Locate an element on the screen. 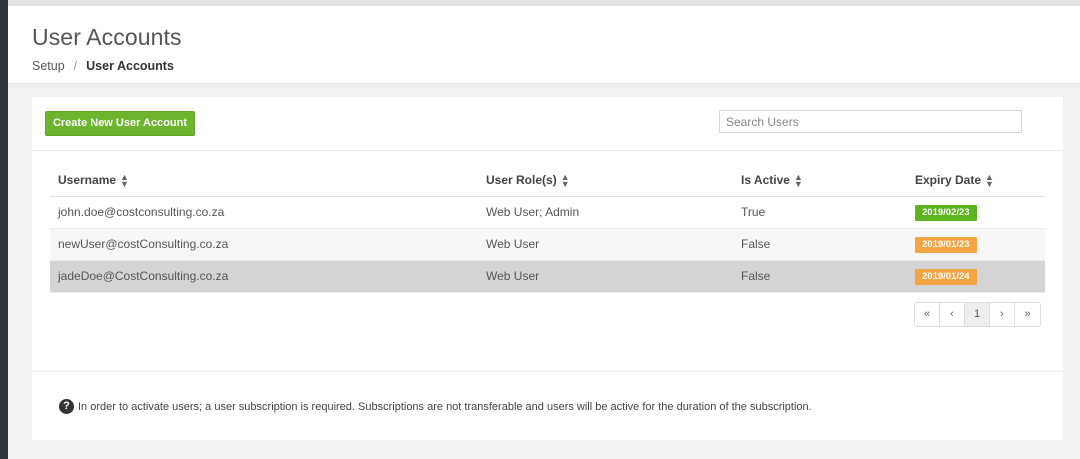 This screenshot has height=459, width=1080. column-header-label: Expiry Date is located at coordinates (948, 179).